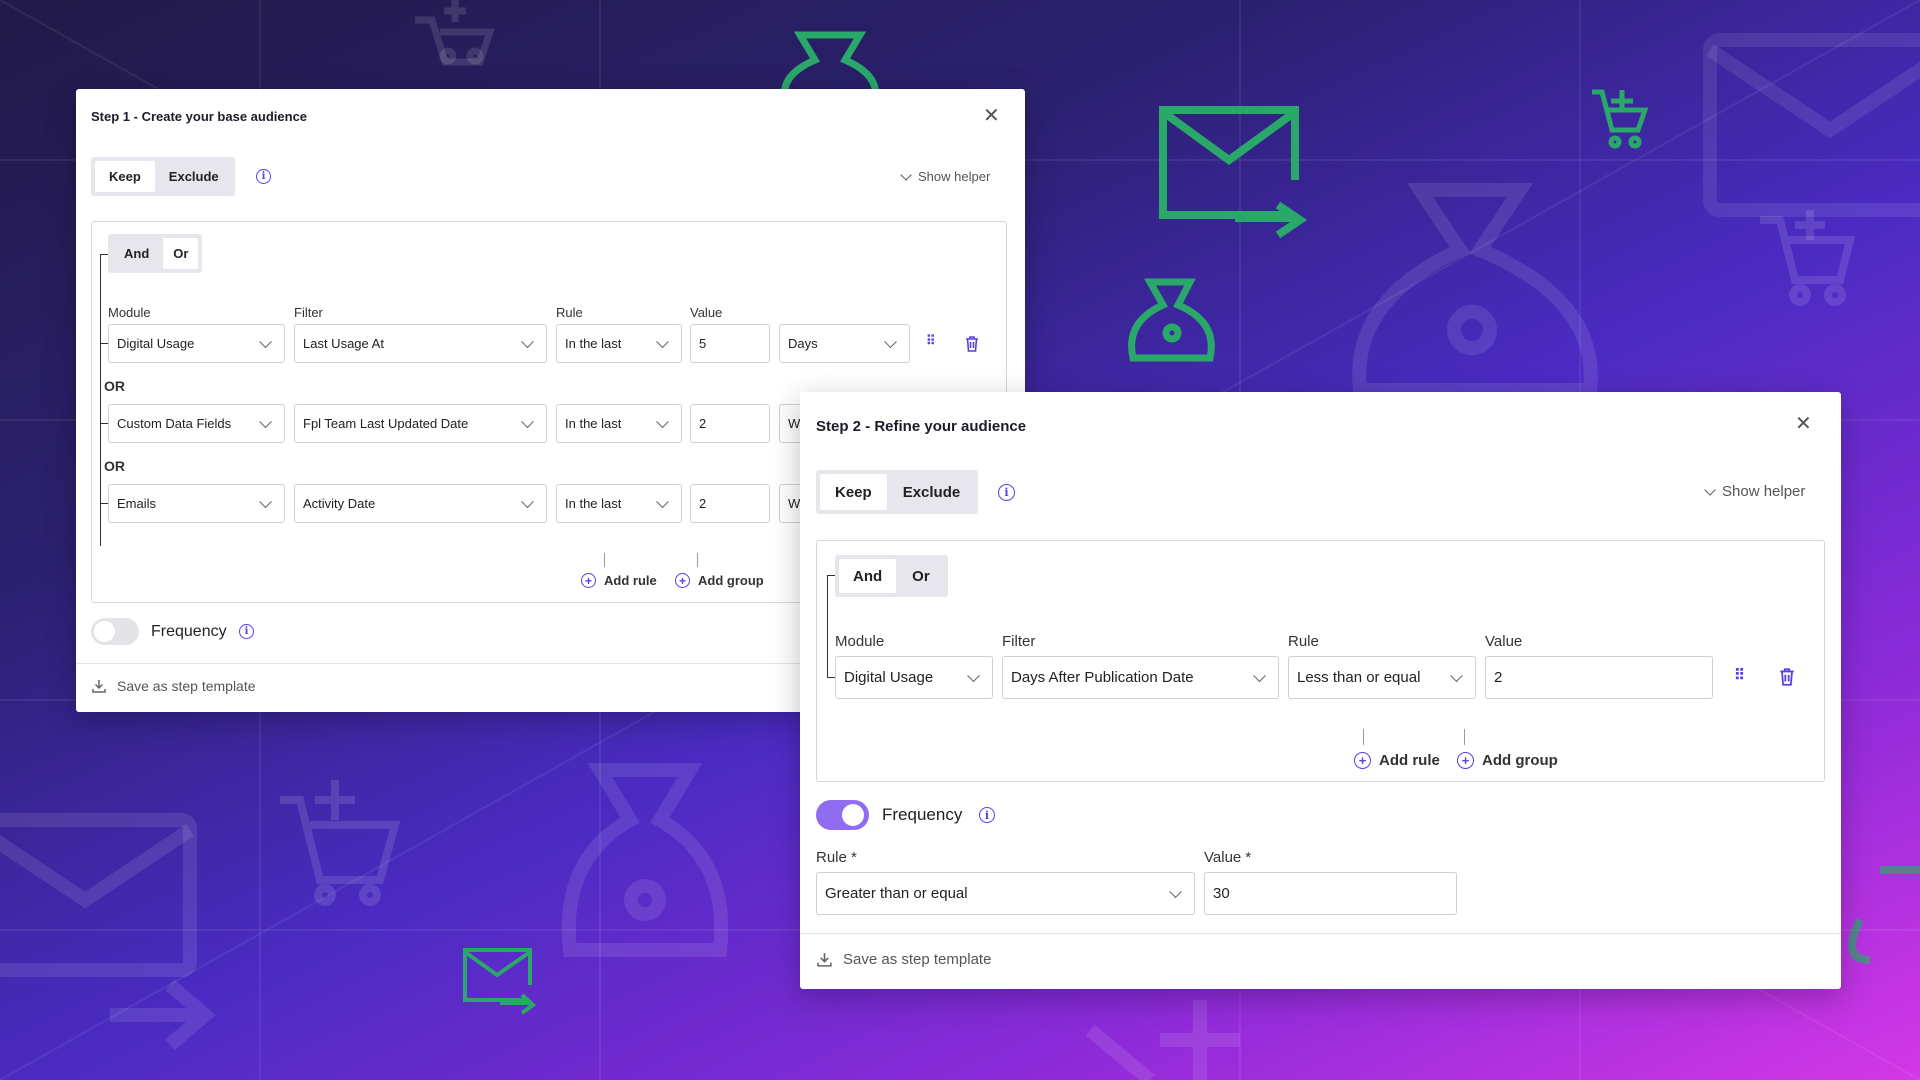  I want to click on frequency-label: Frequency, so click(922, 814).